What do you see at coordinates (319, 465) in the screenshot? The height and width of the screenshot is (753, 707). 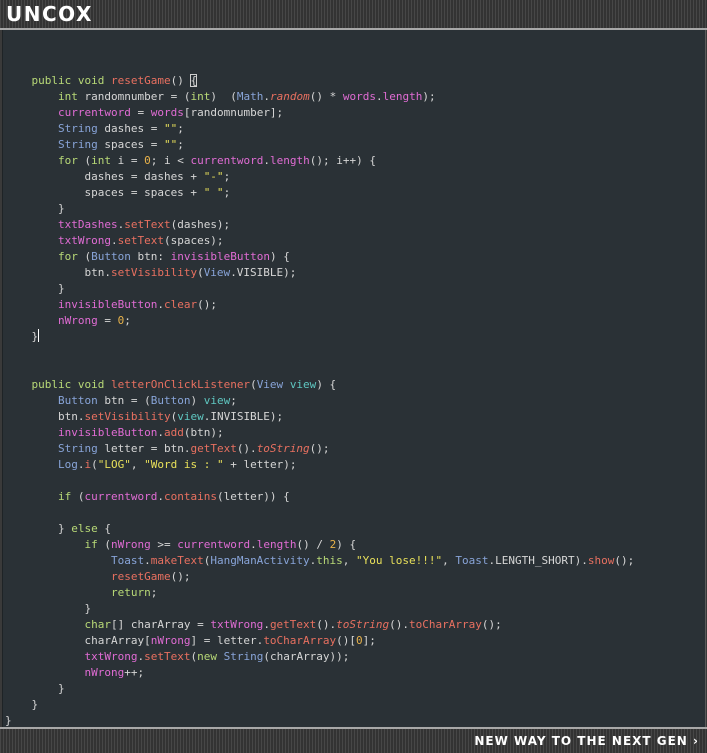 I see `code-line: Log.i("LOG", "Word is : " + letter);` at bounding box center [319, 465].